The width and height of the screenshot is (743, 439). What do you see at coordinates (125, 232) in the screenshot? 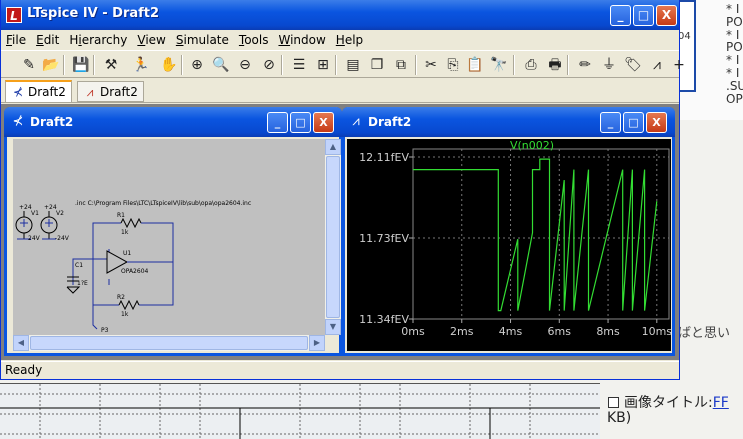
I see `r1-value: 1k` at bounding box center [125, 232].